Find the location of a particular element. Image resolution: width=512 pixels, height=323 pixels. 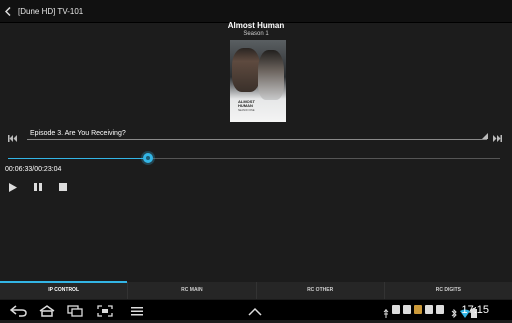

episode-underline is located at coordinates (257, 139).